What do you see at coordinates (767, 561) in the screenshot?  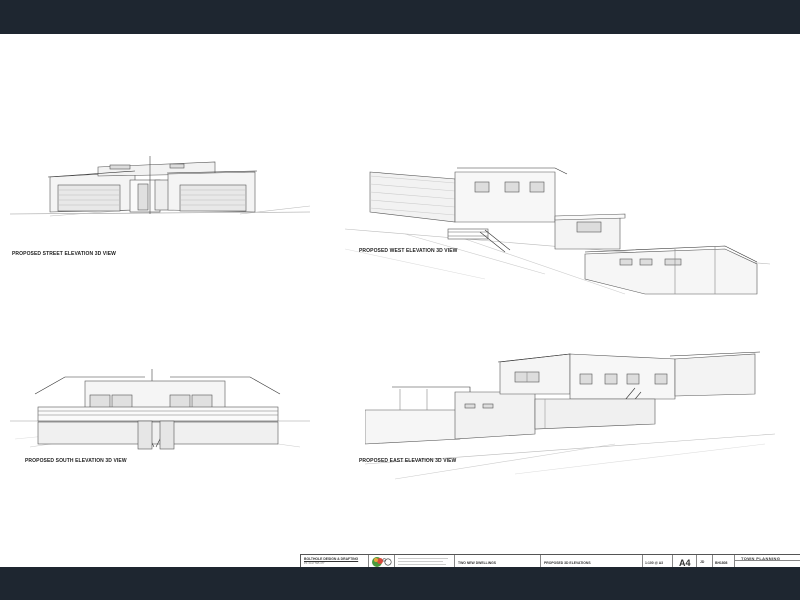 I see `stage-cell: TOWN PLANNING` at bounding box center [767, 561].